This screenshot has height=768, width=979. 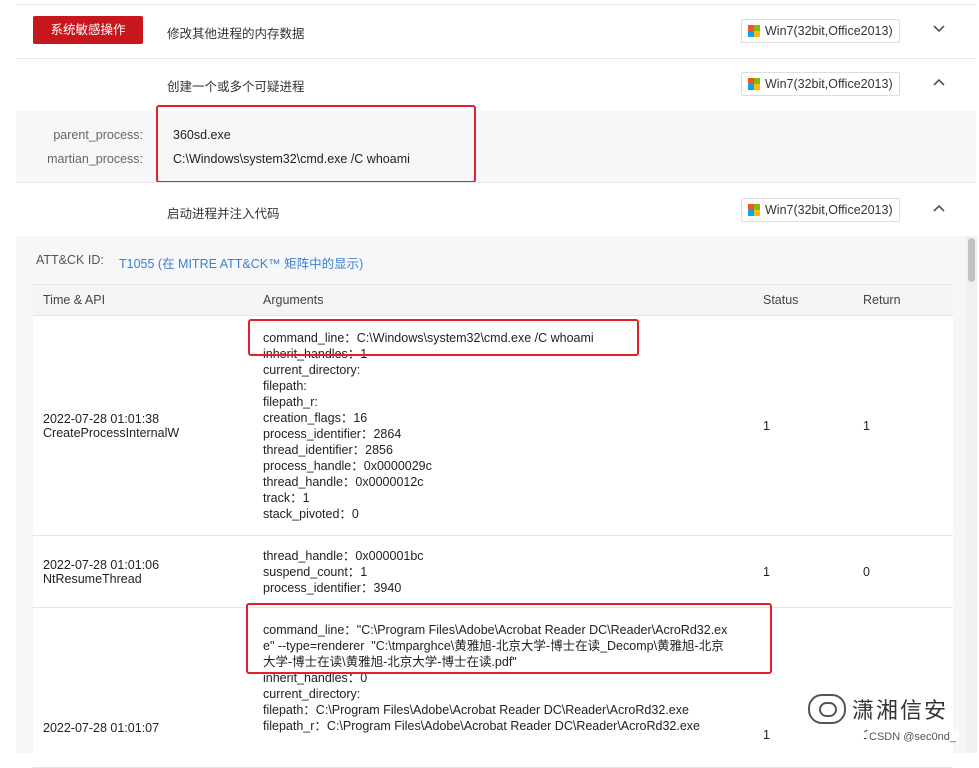 What do you see at coordinates (912, 737) in the screenshot?
I see `csdn-credit: CSDN @sec0nd_` at bounding box center [912, 737].